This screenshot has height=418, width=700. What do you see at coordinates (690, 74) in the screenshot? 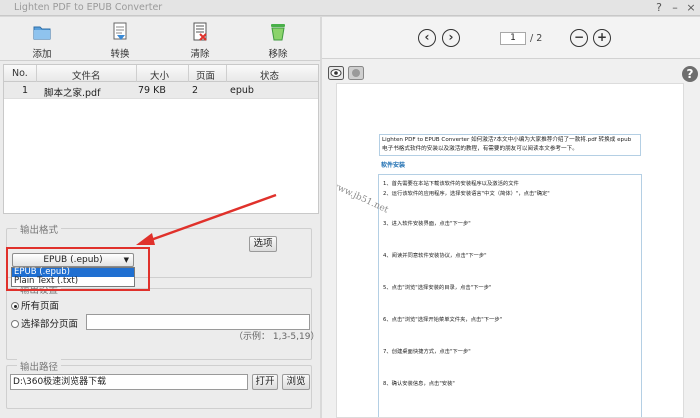
I see `help-icon: ?` at bounding box center [690, 74].